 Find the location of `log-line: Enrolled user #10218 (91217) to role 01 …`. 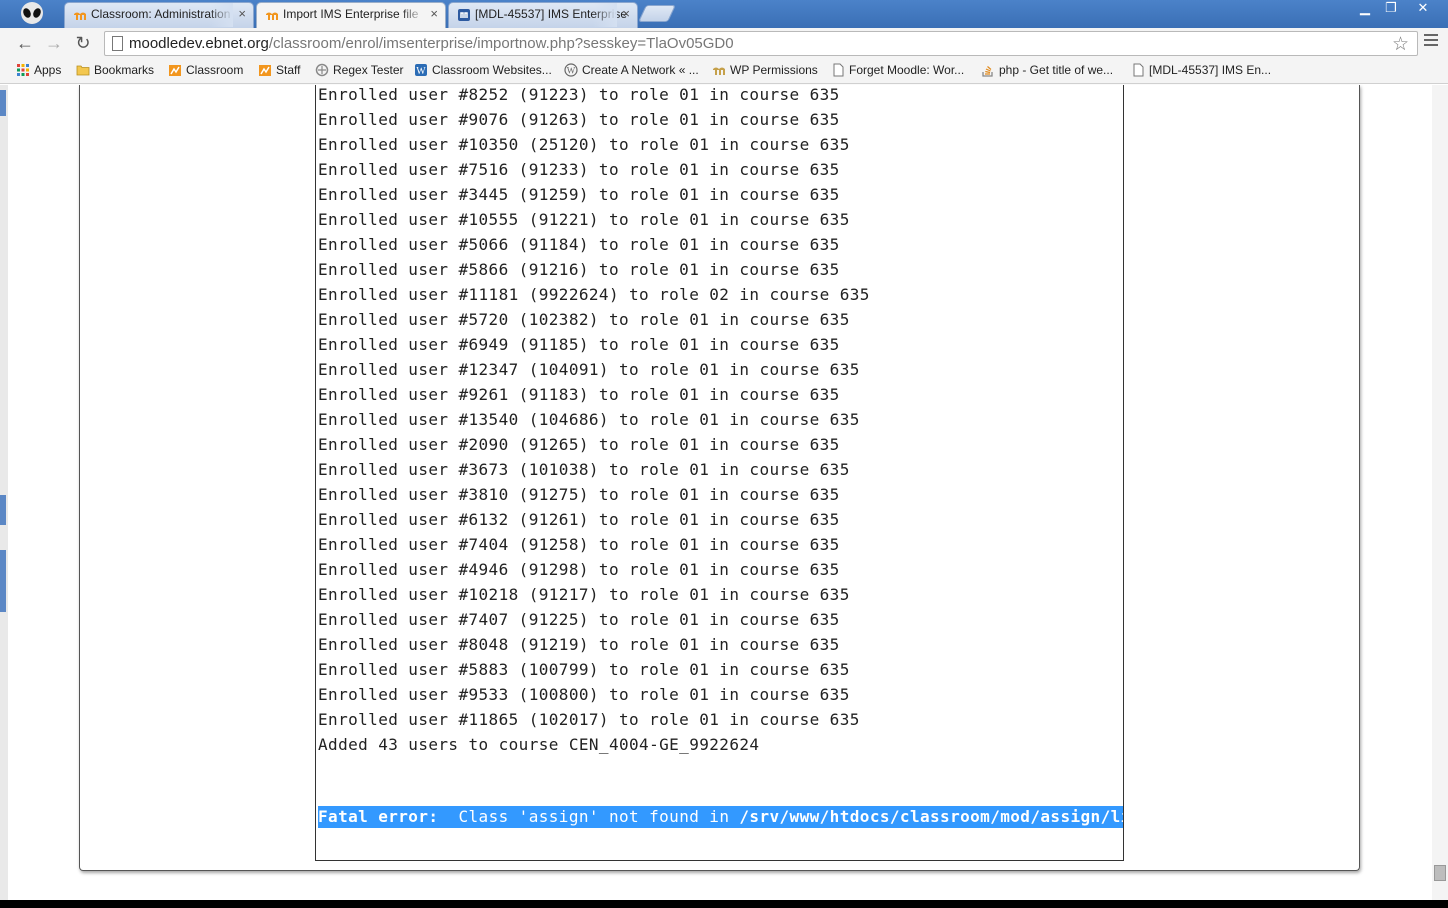

log-line: Enrolled user #10218 (91217) to role 01 … is located at coordinates (584, 594).